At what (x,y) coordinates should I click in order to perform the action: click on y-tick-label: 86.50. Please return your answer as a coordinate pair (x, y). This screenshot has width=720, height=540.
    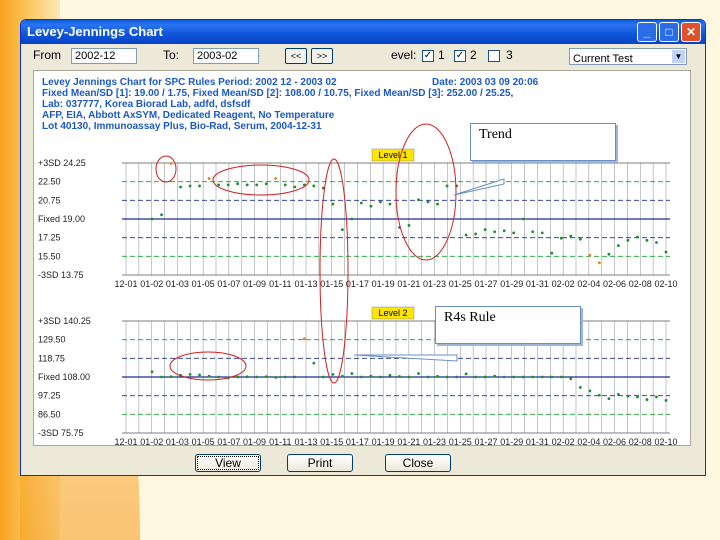
    Looking at the image, I should click on (49, 414).